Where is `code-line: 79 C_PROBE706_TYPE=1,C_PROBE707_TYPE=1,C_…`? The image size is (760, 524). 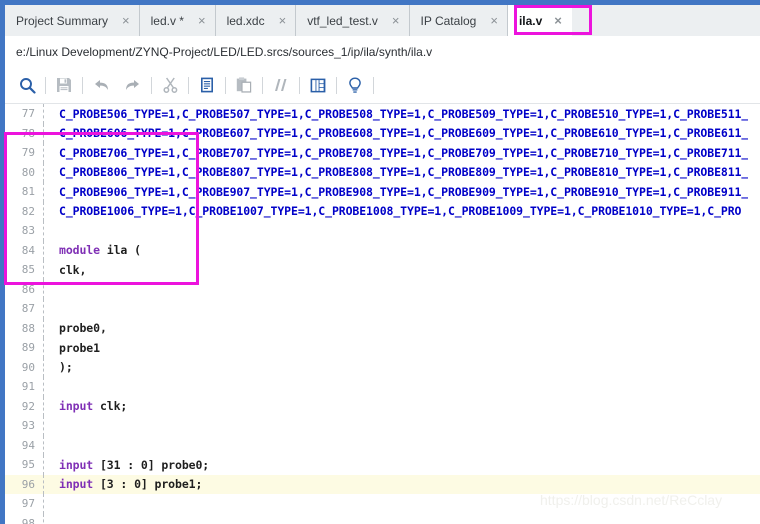 code-line: 79 C_PROBE706_TYPE=1,C_PROBE707_TYPE=1,C_… is located at coordinates (382, 153).